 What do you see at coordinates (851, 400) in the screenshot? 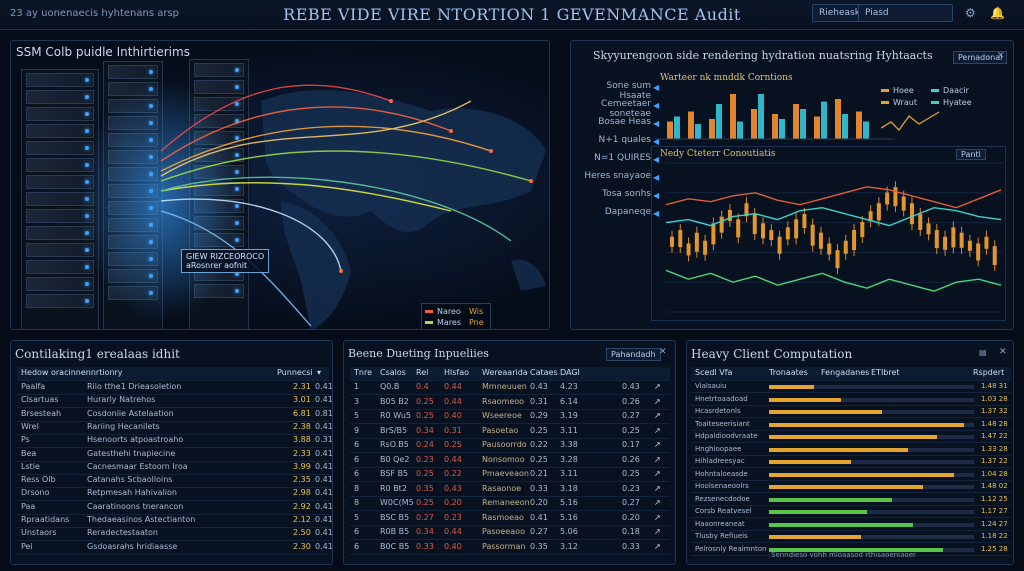
I see `table-row: Hnetrtoaadoad 1.03 28` at bounding box center [851, 400].